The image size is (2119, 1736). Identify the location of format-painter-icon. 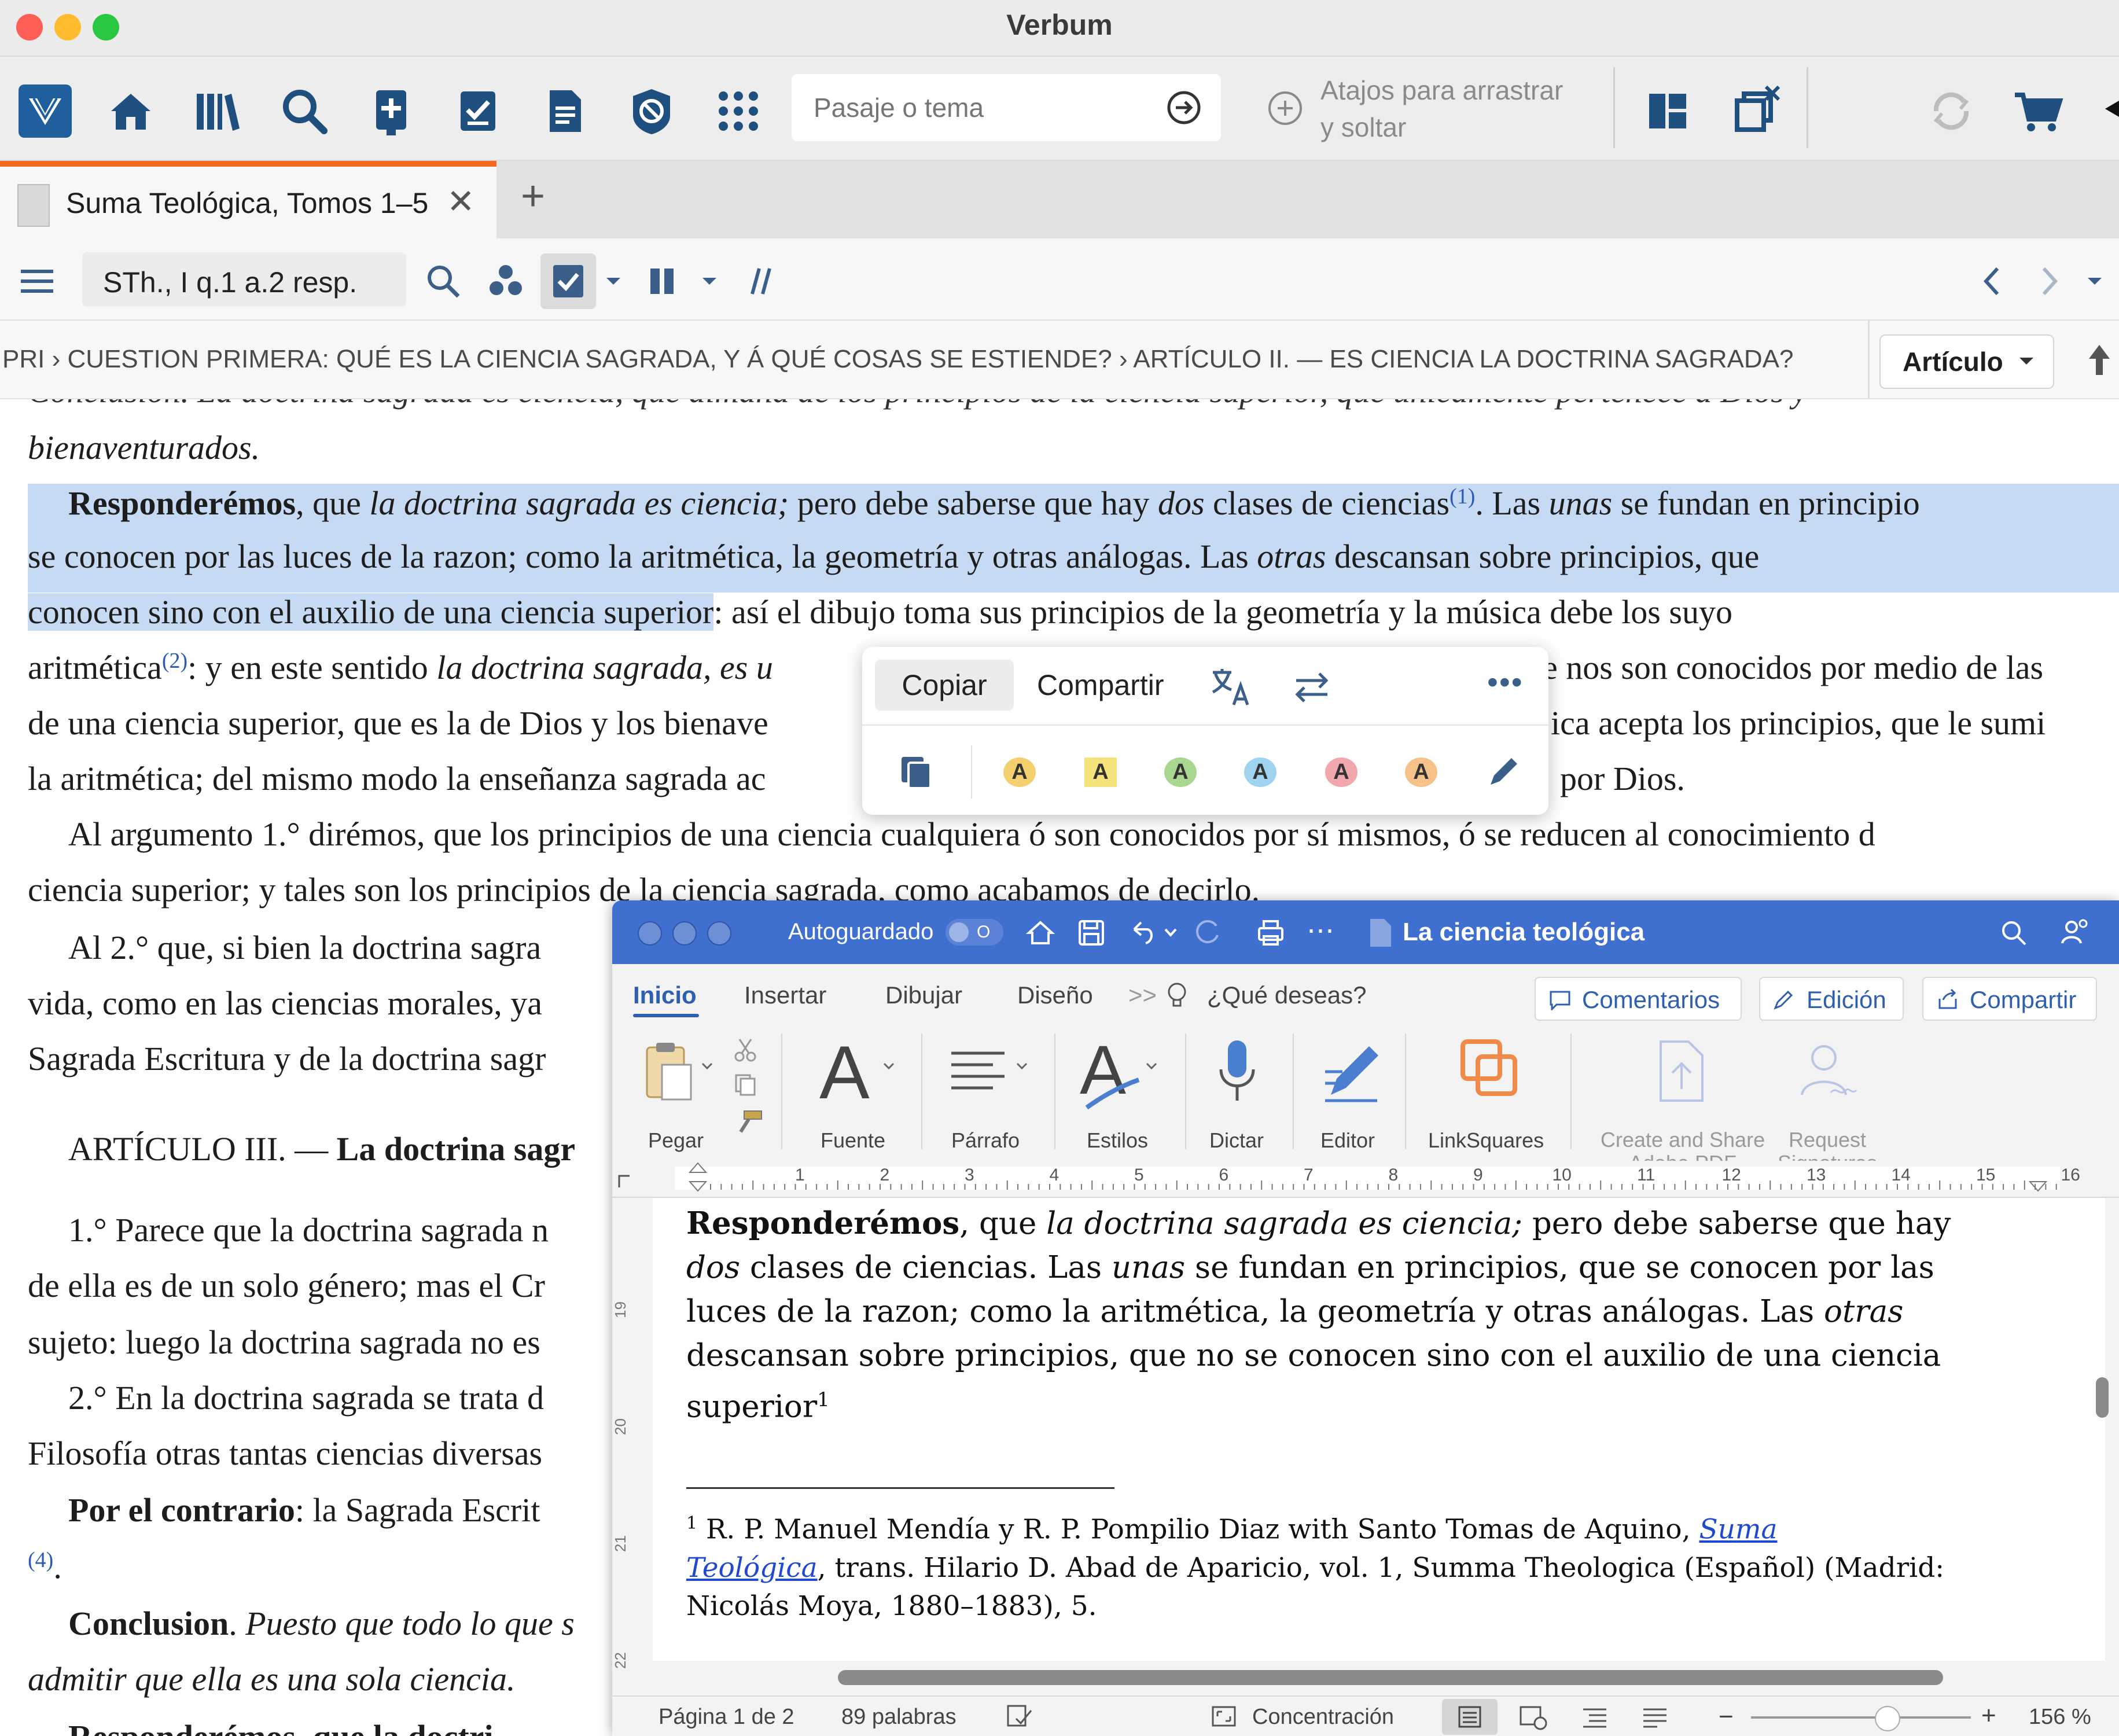
(749, 1124).